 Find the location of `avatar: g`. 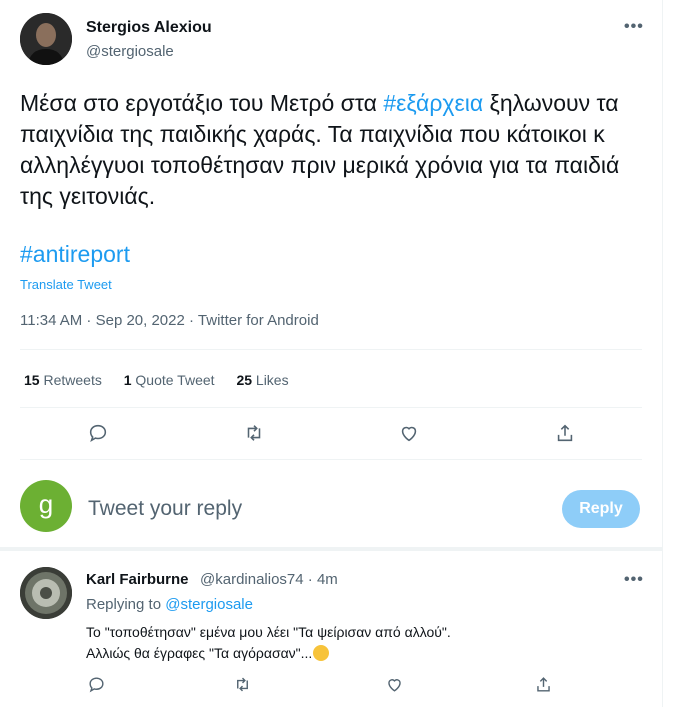

avatar: g is located at coordinates (46, 506).